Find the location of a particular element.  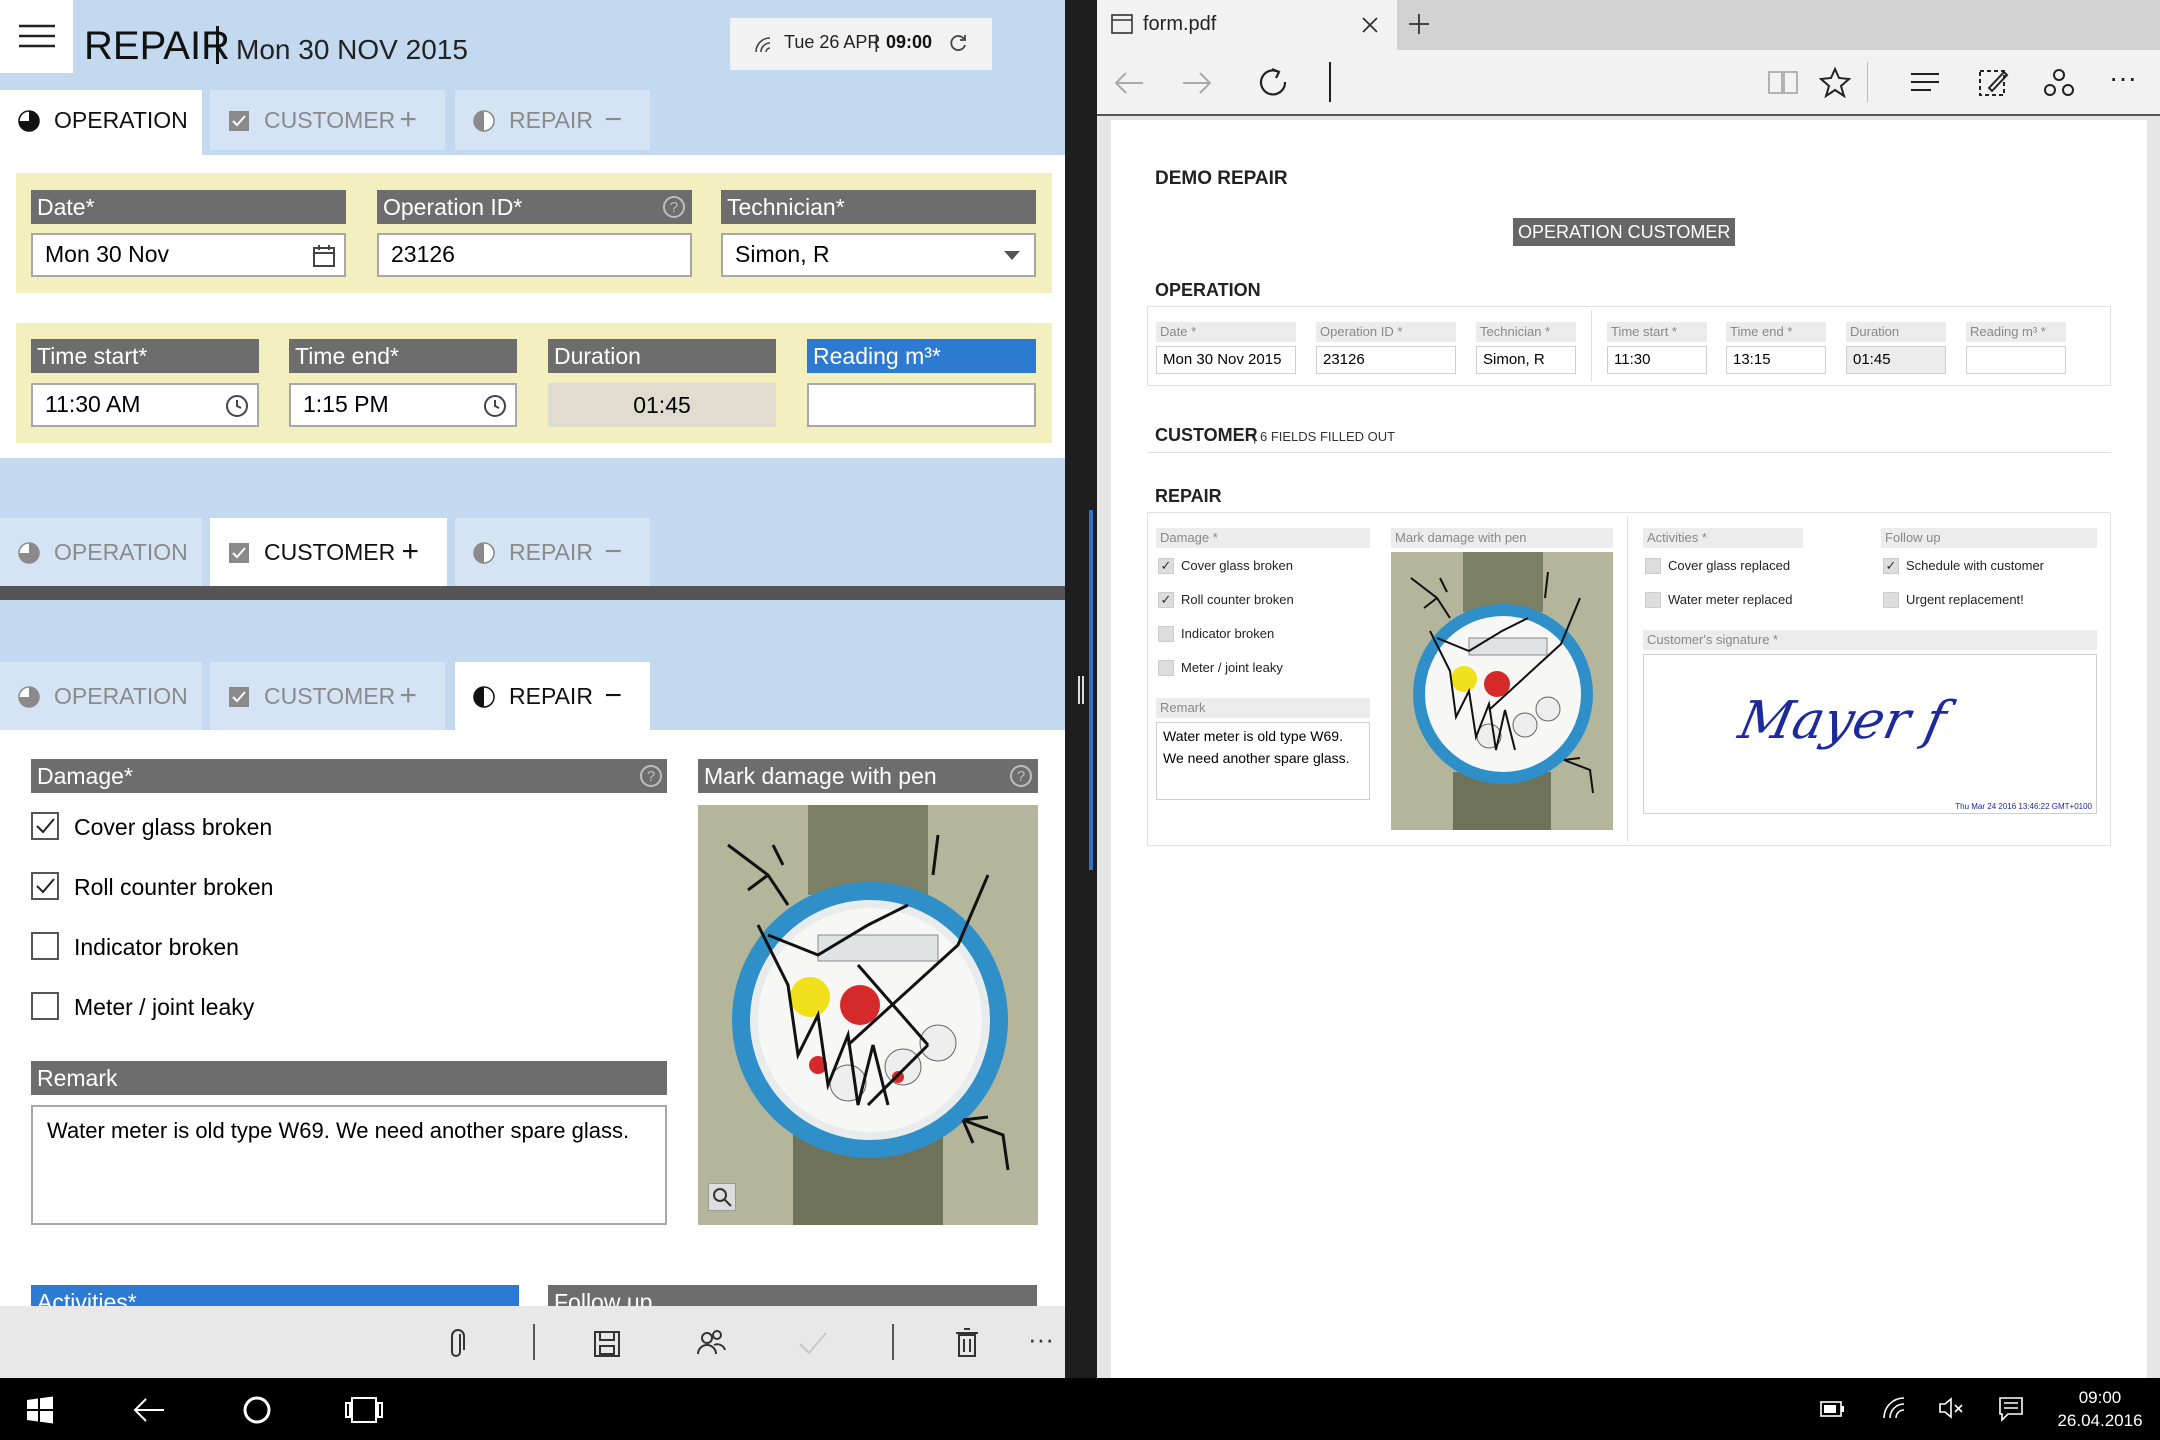

hub-icon is located at coordinates (1925, 82).